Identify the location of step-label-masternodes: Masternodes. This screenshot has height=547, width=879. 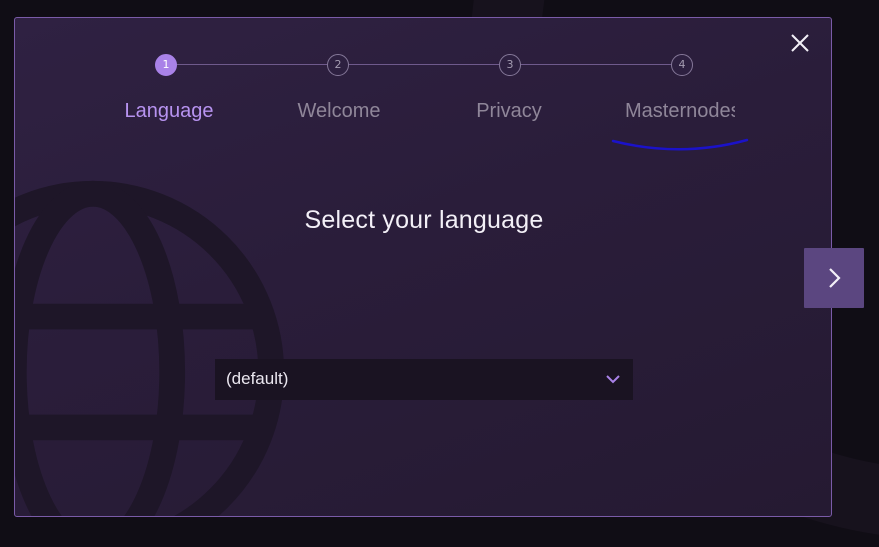
(679, 111).